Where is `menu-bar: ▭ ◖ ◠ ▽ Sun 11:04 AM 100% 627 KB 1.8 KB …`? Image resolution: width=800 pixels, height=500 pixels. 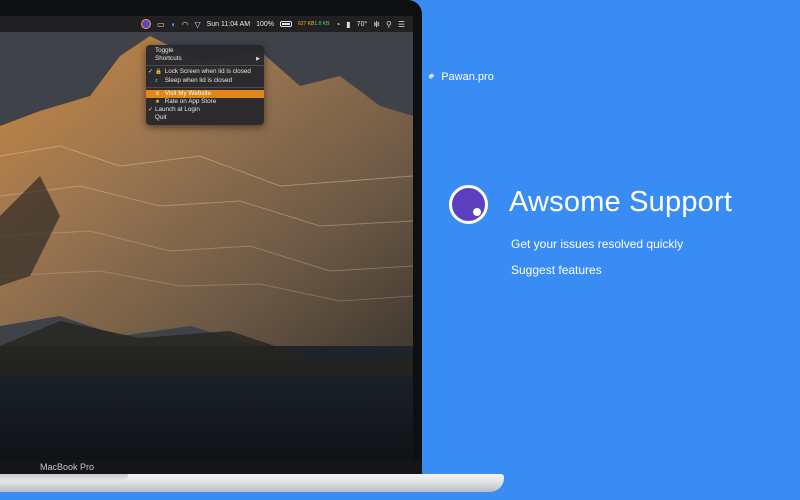
menu-bar: ▭ ◖ ◠ ▽ Sun 11:04 AM 100% 627 KB 1.8 KB … is located at coordinates (206, 24).